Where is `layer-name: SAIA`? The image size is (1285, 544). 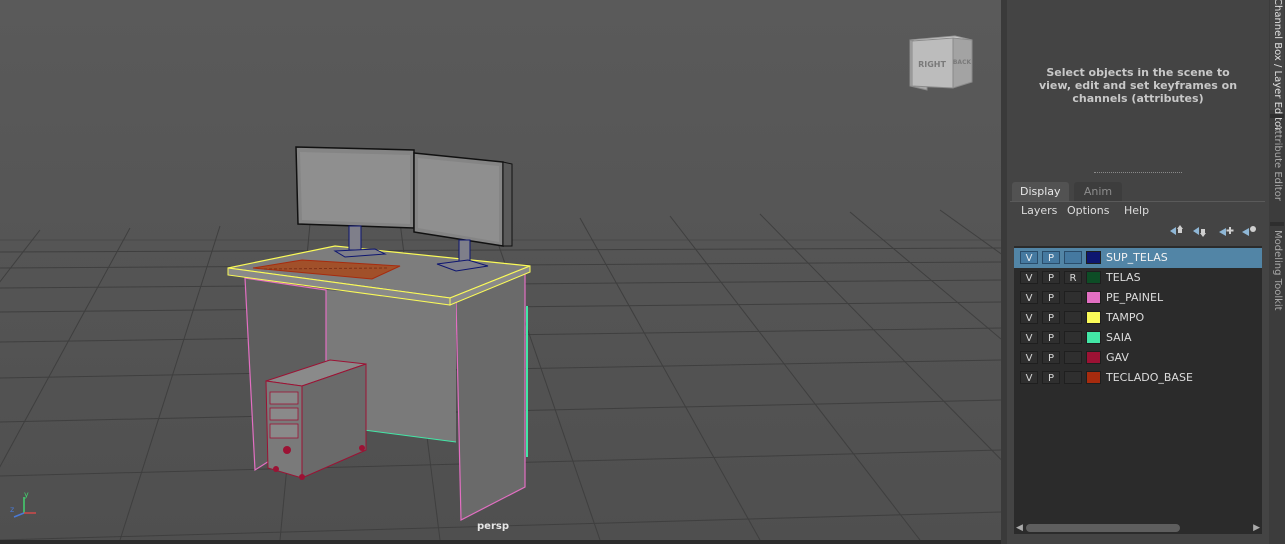 layer-name: SAIA is located at coordinates (1119, 337).